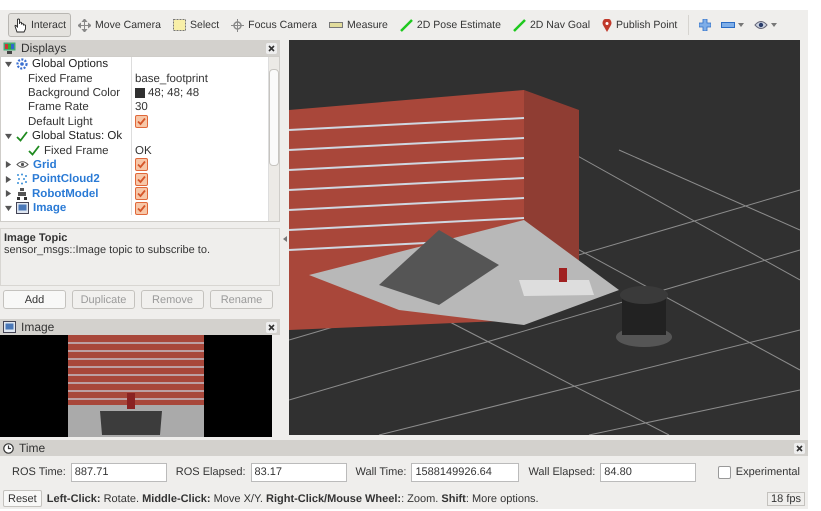 Image resolution: width=821 pixels, height=511 pixels. I want to click on field-label: ROS Time:, so click(39, 472).